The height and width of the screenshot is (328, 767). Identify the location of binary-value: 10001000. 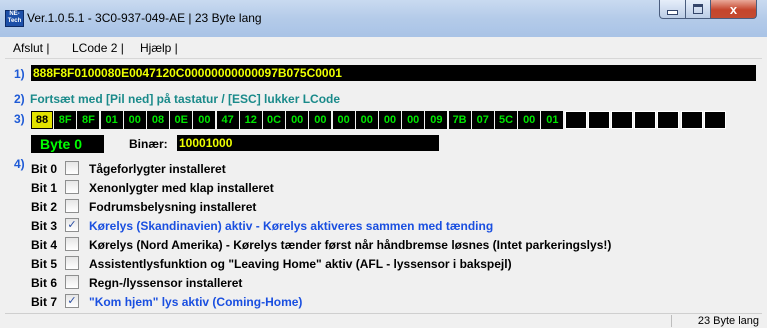
(308, 143).